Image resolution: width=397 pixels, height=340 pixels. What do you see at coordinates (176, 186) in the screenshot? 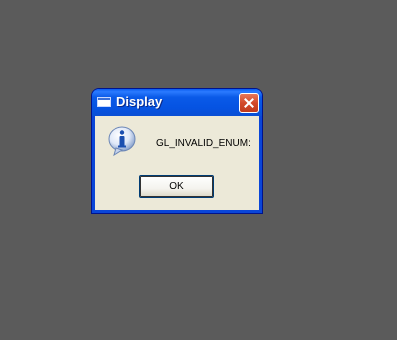
I see `ok-button: OK` at bounding box center [176, 186].